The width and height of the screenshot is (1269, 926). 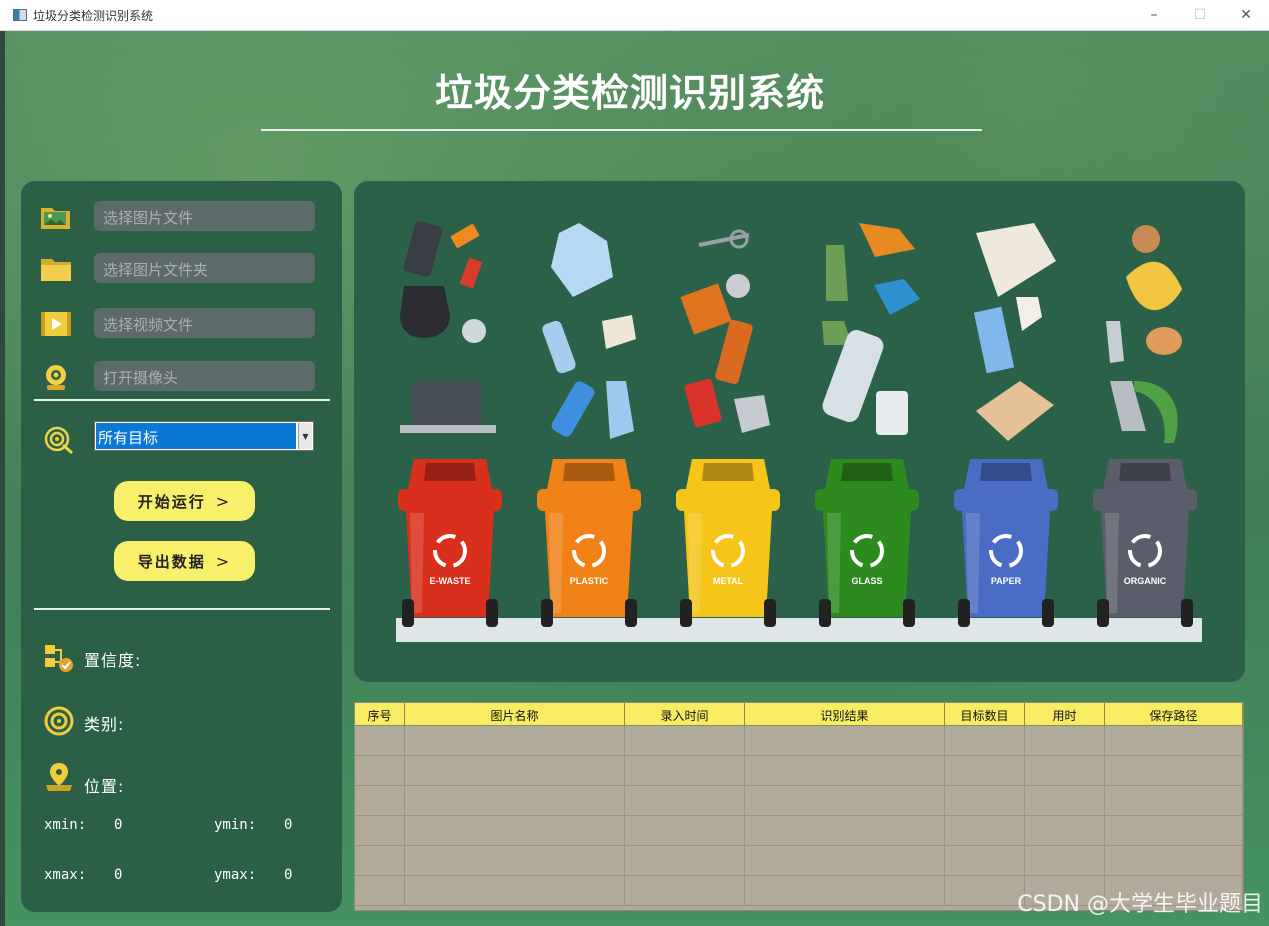 I want to click on col-result: 识别结果, so click(x=845, y=714).